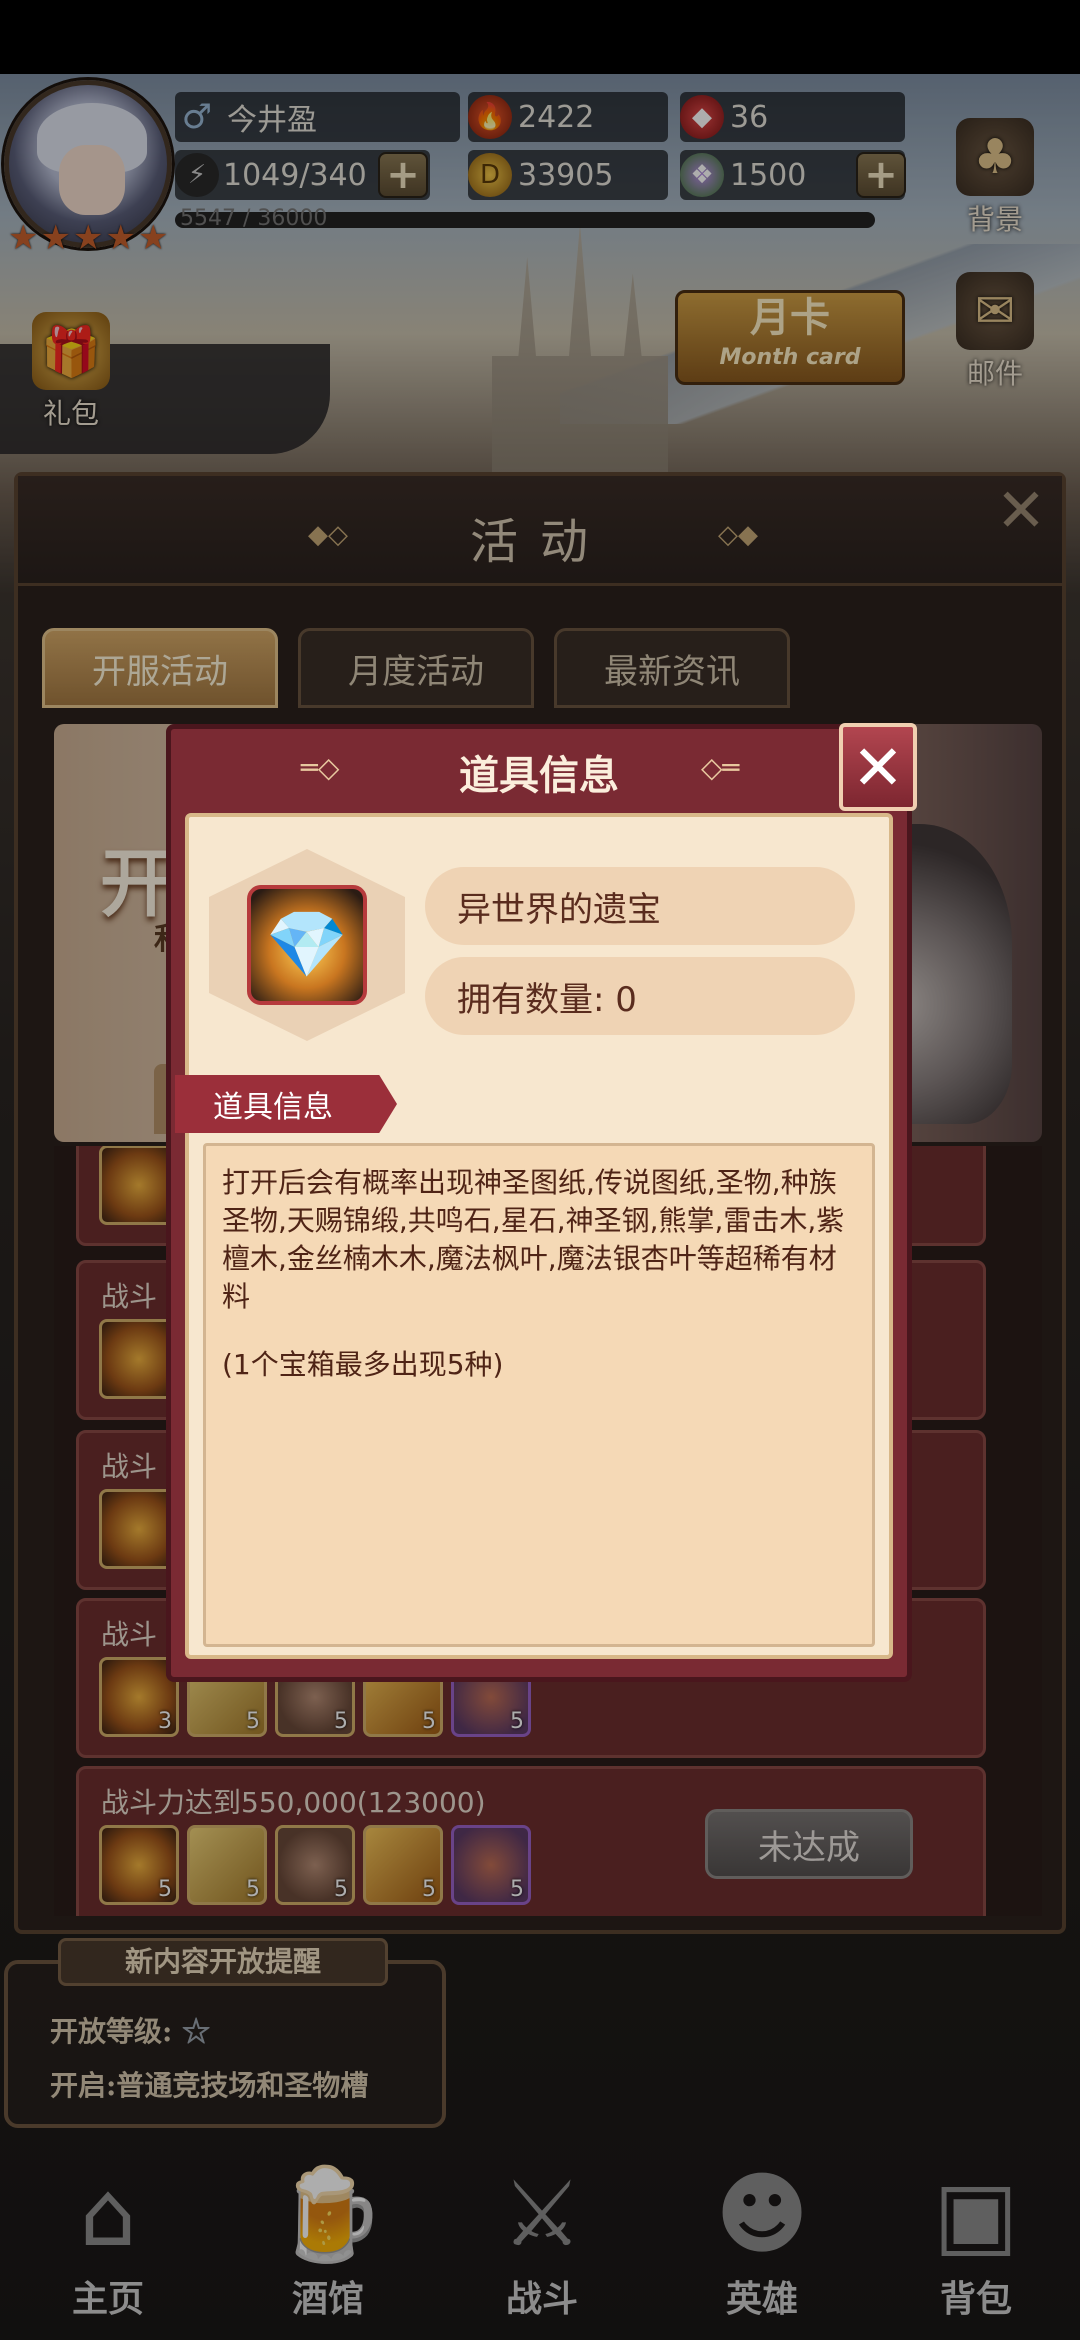  Describe the element at coordinates (539, 775) in the screenshot. I see `modal-title: 道具信息` at that location.